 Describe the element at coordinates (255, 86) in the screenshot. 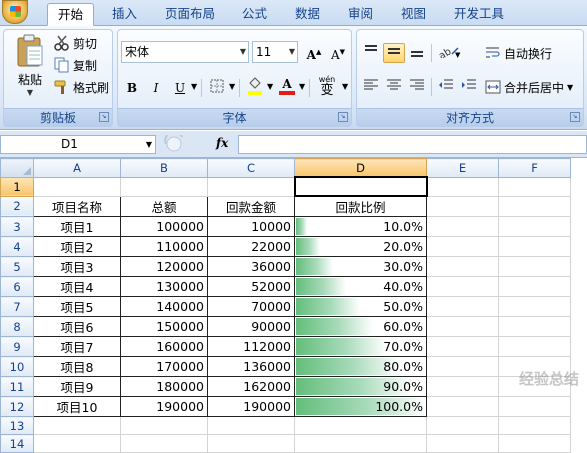

I see `fill-color-button` at that location.